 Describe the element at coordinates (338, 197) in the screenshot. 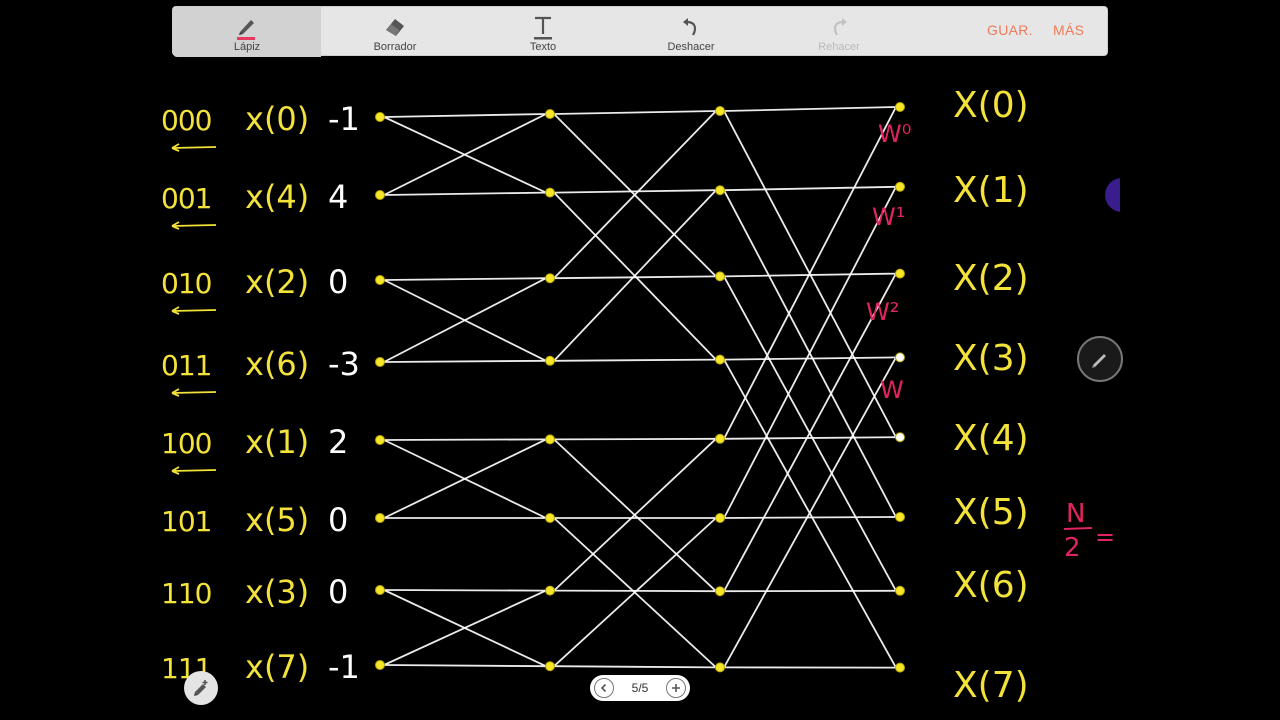

I see `input-value: 4` at that location.